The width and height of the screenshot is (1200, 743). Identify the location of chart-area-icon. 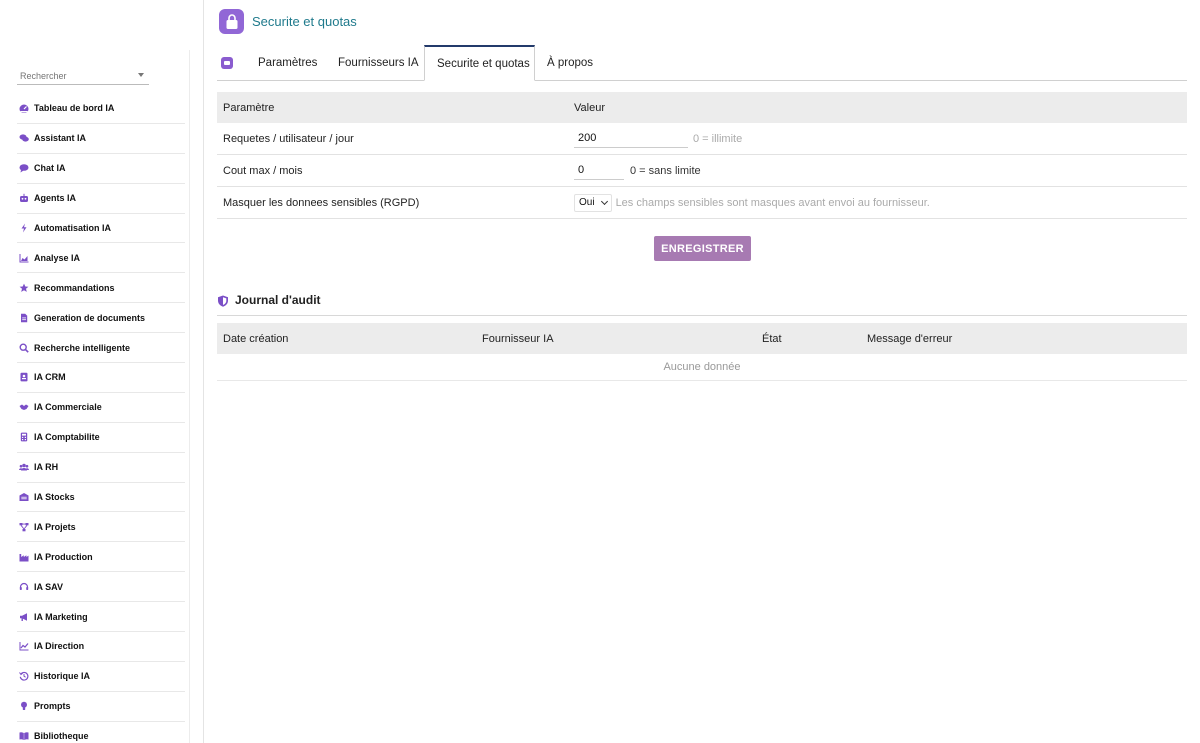
(24, 258).